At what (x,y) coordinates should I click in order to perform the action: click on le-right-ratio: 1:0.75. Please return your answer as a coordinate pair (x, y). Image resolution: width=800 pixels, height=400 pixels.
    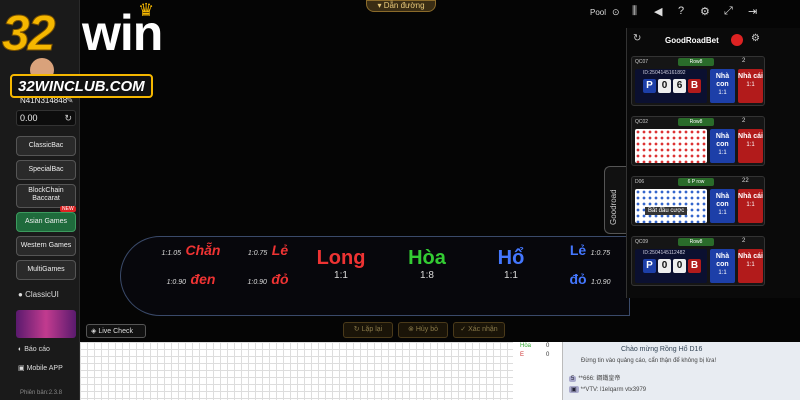
    Looking at the image, I should click on (600, 253).